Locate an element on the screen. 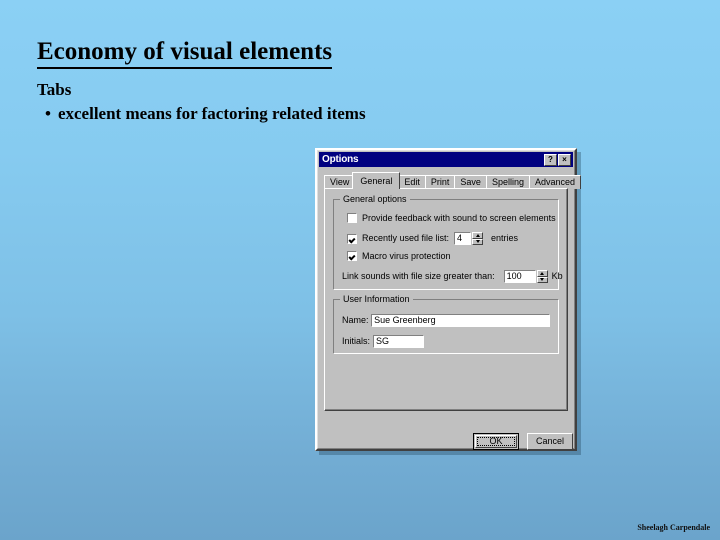 The height and width of the screenshot is (540, 720). ok-button: OK is located at coordinates (496, 441).